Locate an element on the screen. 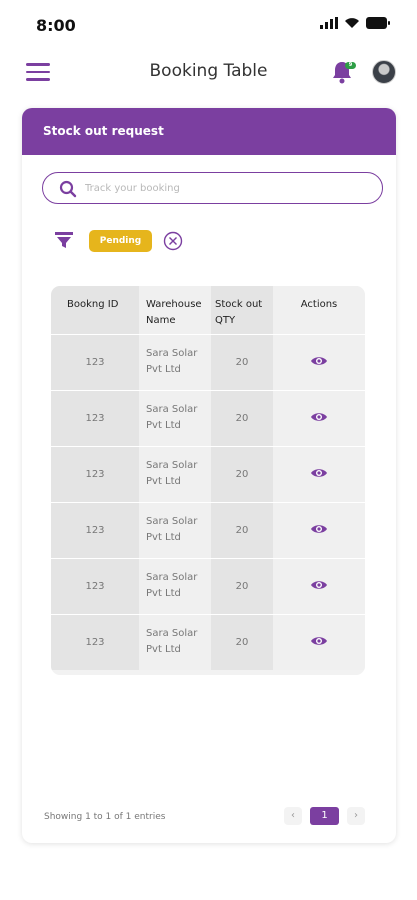 This screenshot has height=900, width=417. prev-page-button: ‹ is located at coordinates (293, 816).